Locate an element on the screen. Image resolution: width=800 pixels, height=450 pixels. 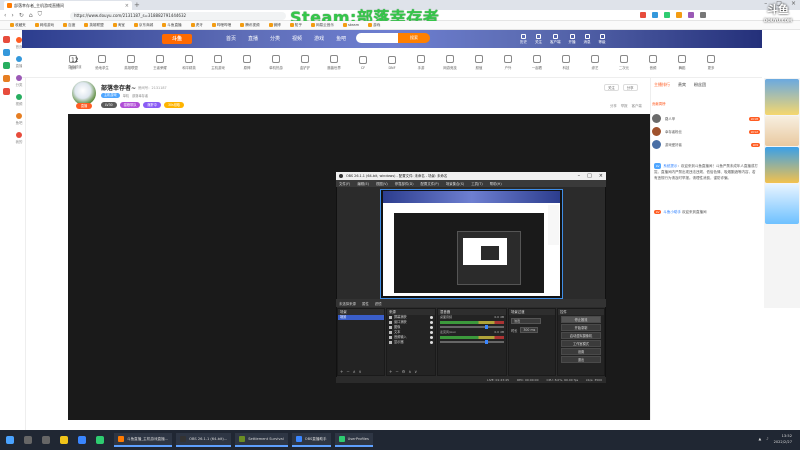
action-button: 关注 is located at coordinates (611, 87).